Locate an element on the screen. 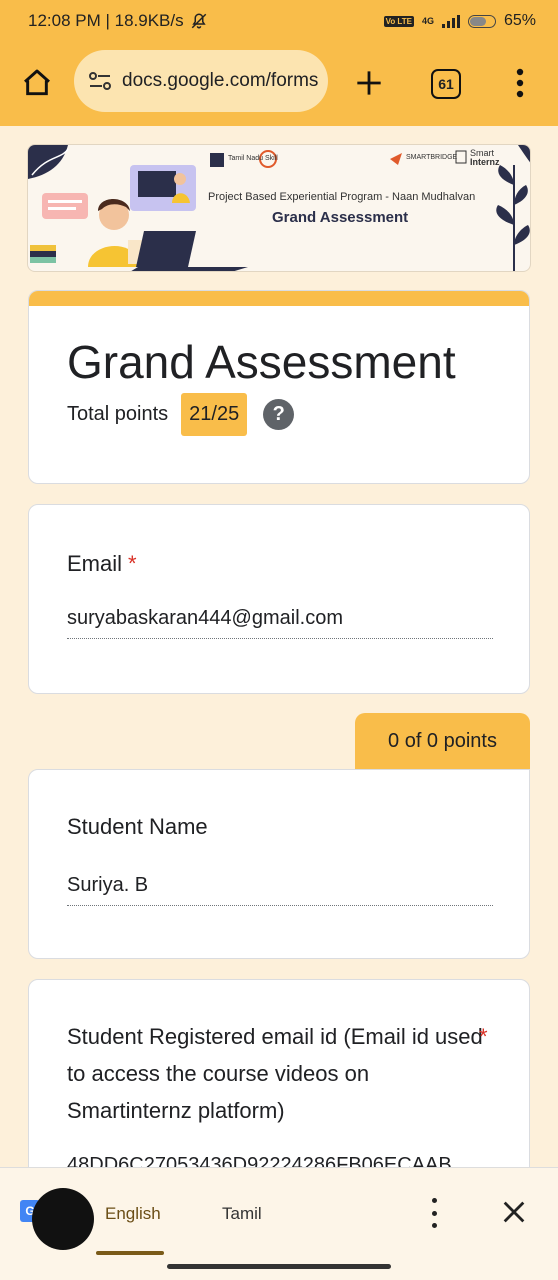  banner-title: Grand Assessment is located at coordinates (340, 217).